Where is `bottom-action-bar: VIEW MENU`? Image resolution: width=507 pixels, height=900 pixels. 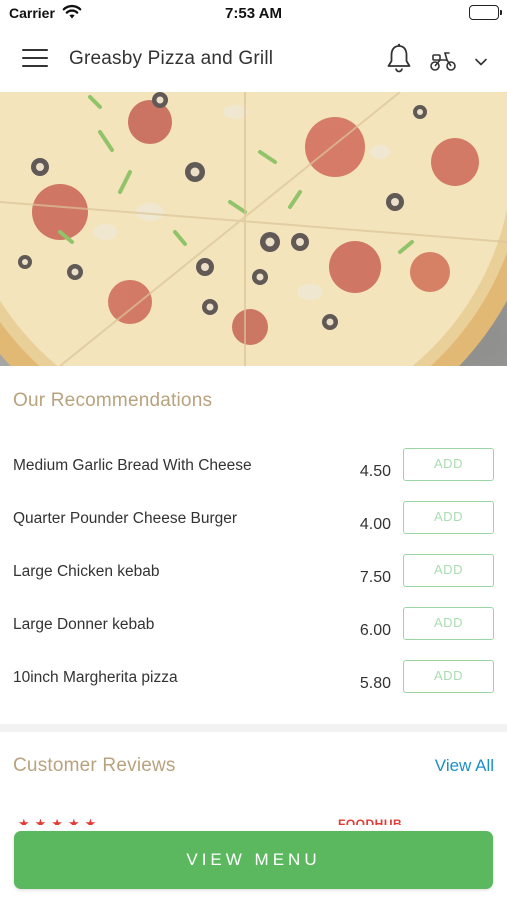
bottom-action-bar: VIEW MENU is located at coordinates (253, 862).